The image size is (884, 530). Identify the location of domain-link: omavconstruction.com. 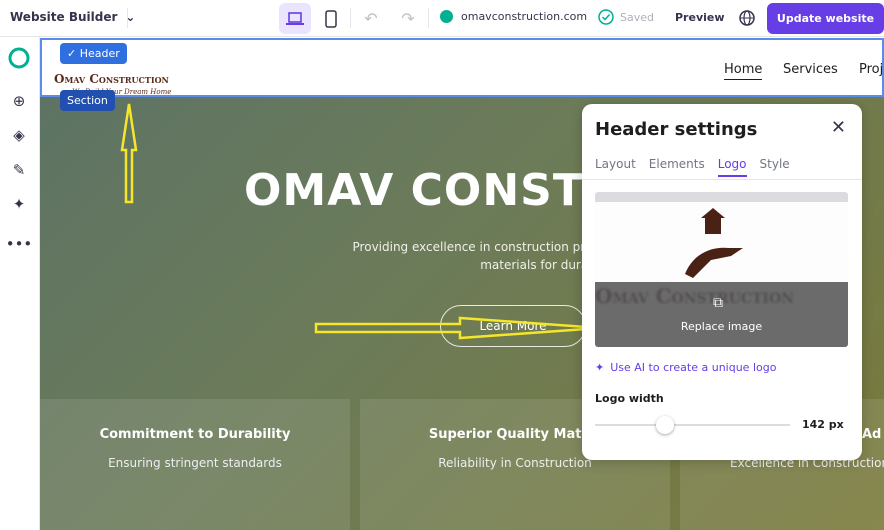
(513, 16).